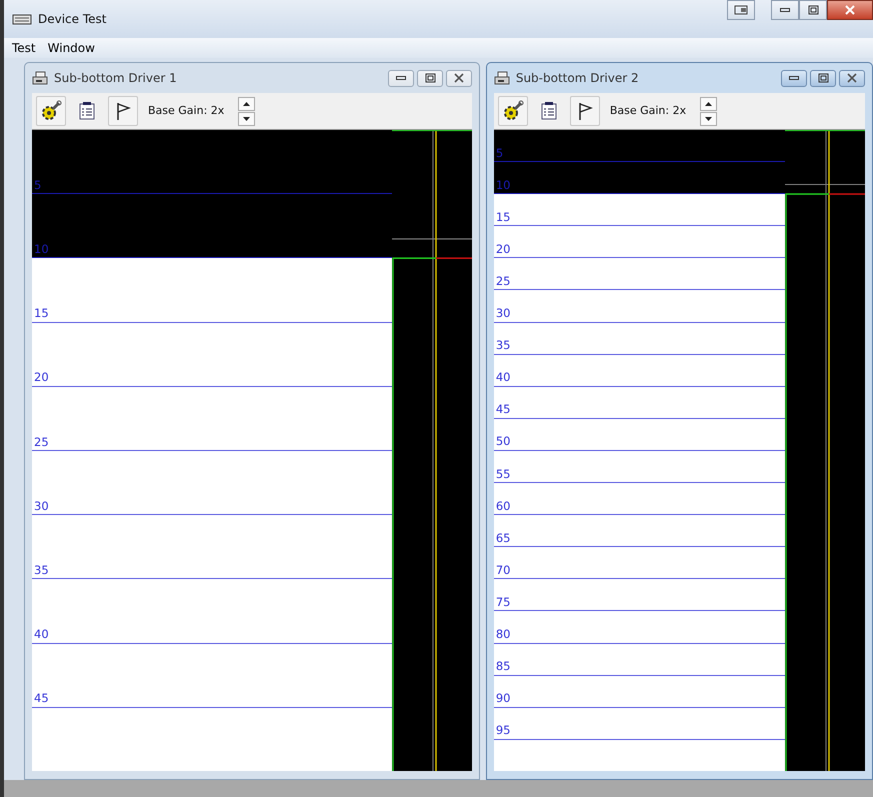 This screenshot has width=873, height=797. I want to click on depth-label: 80, so click(502, 635).